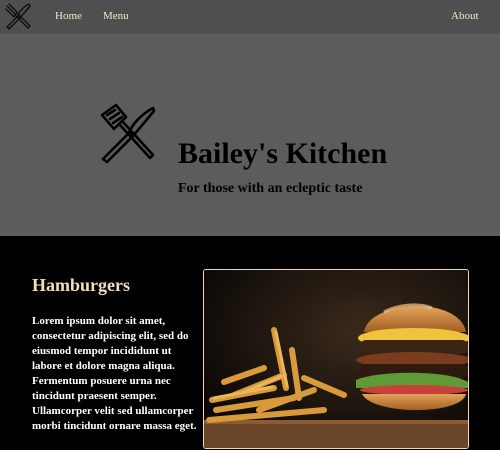 The width and height of the screenshot is (500, 450). Describe the element at coordinates (68, 16) in the screenshot. I see `nav-home-link: Home` at that location.